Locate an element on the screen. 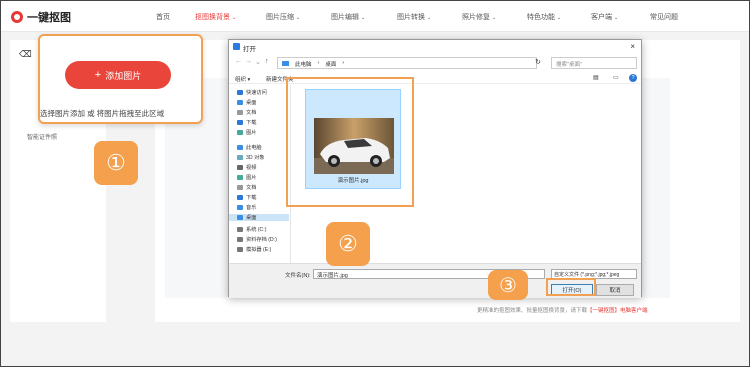 Image resolution: width=750 pixels, height=367 pixels. nav-item-label: 图片压缩 is located at coordinates (280, 17).